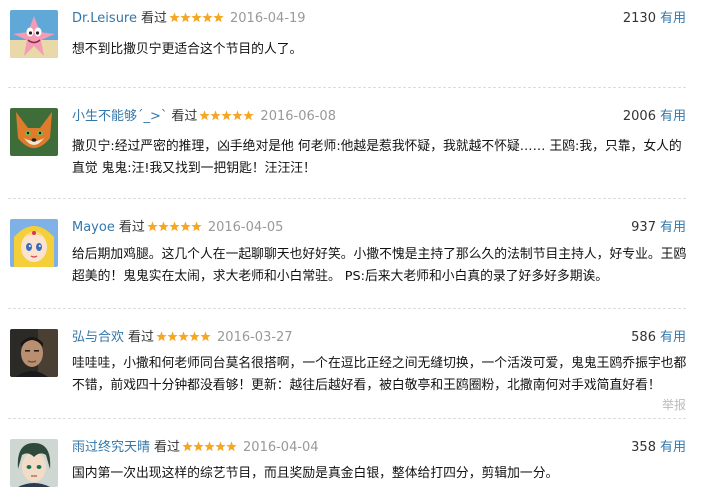 The width and height of the screenshot is (701, 498). What do you see at coordinates (98, 337) in the screenshot?
I see `user-name-link: 弘与合欢` at bounding box center [98, 337].